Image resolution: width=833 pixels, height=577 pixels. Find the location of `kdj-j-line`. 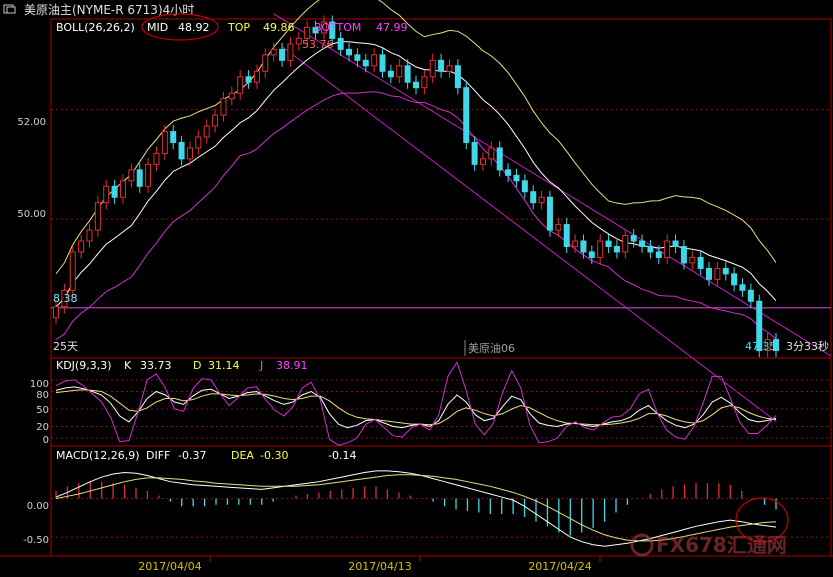

kdj-j-line is located at coordinates (416, 403).